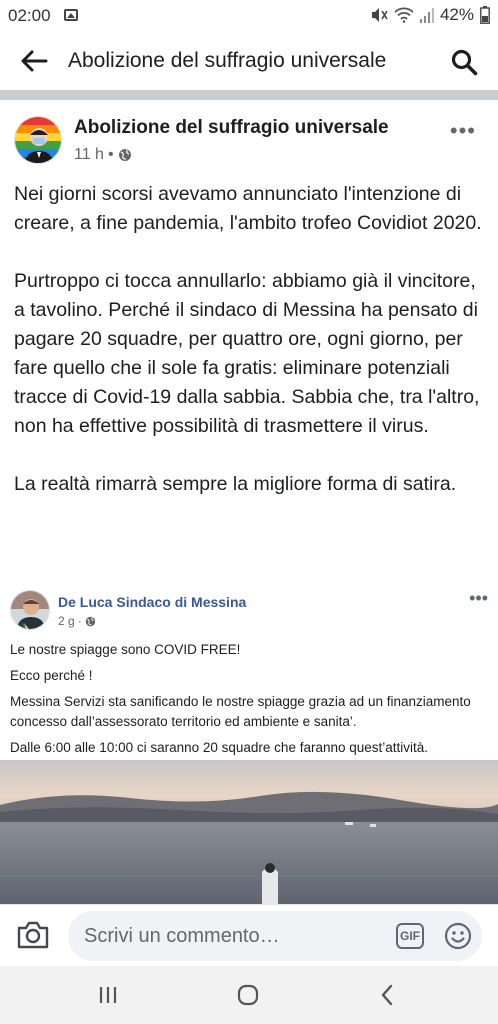  What do you see at coordinates (227, 60) in the screenshot?
I see `page-title: Abolizione del suffragio universale` at bounding box center [227, 60].